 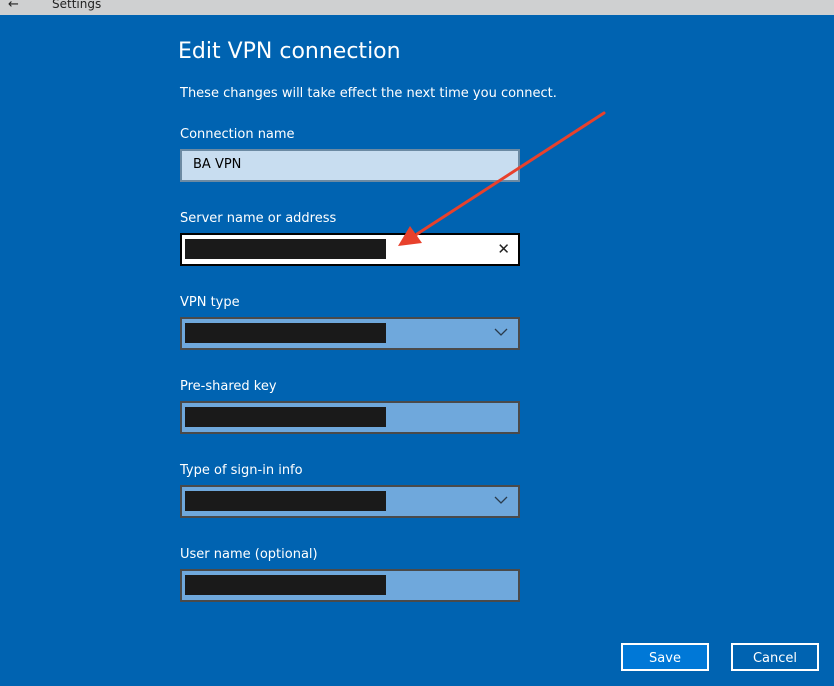 I want to click on server-address-input: ✕, so click(x=350, y=249).